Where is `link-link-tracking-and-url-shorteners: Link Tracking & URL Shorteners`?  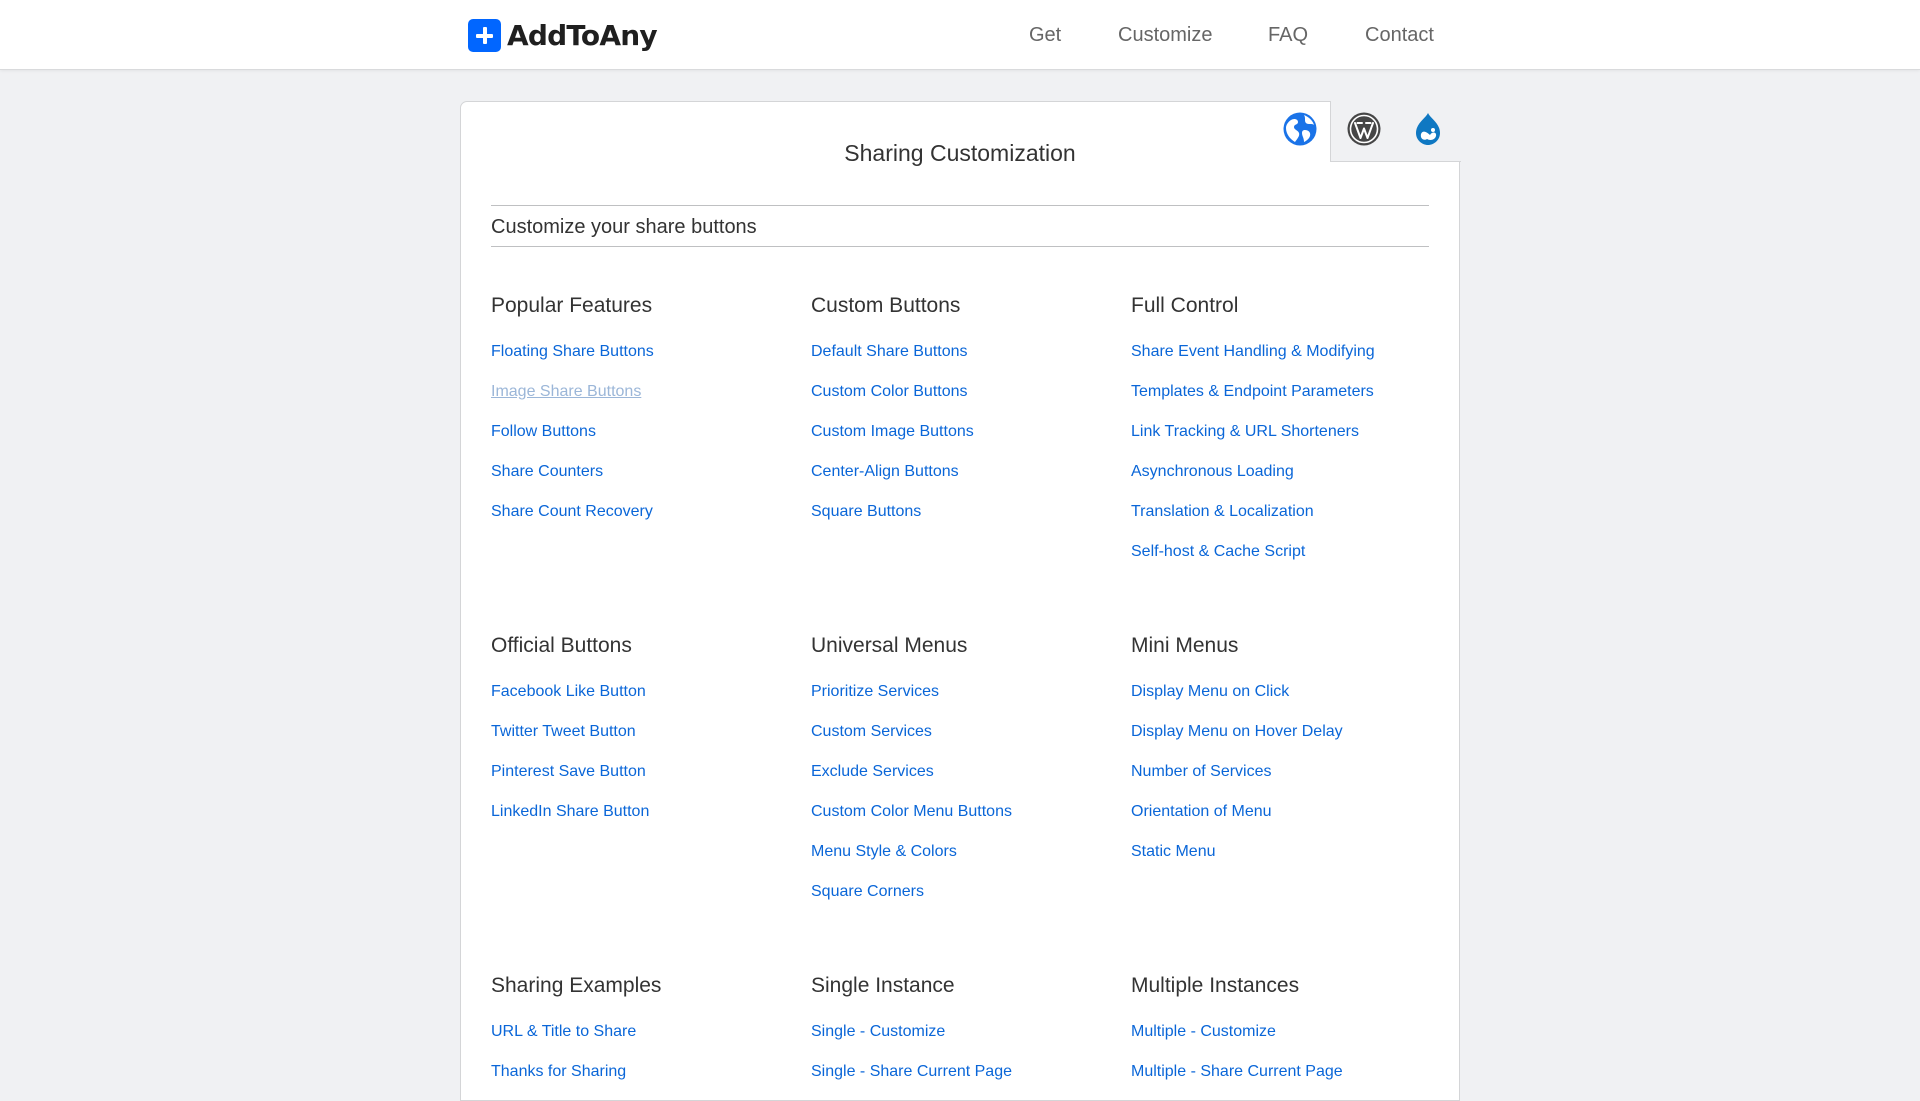 link-link-tracking-and-url-shorteners: Link Tracking & URL Shorteners is located at coordinates (1245, 432).